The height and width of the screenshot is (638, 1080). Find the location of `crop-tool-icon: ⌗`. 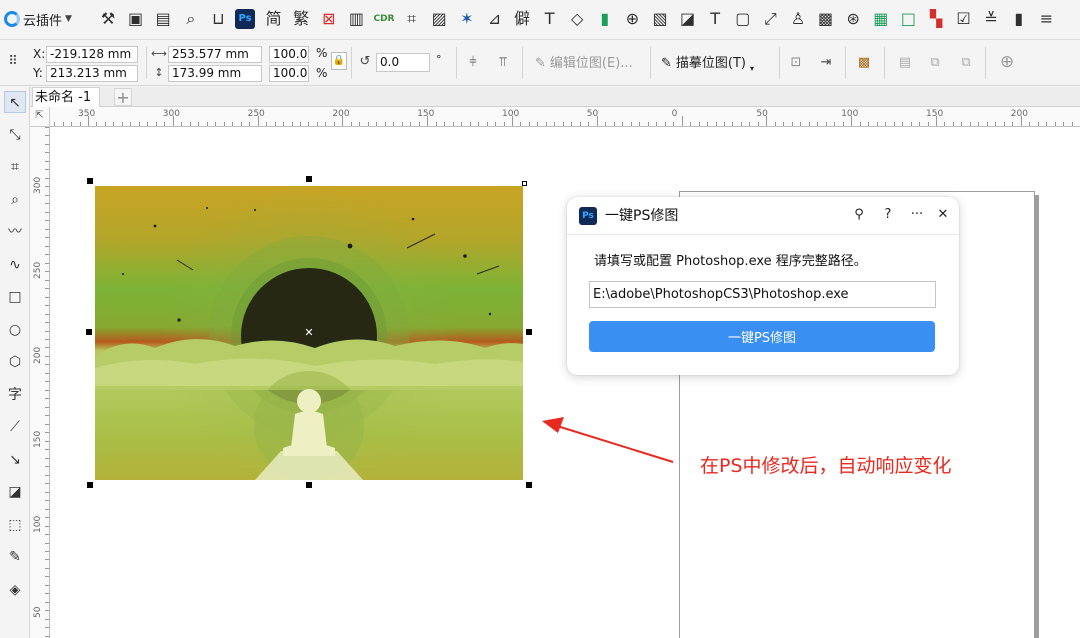

crop-tool-icon: ⌗ is located at coordinates (15, 167).